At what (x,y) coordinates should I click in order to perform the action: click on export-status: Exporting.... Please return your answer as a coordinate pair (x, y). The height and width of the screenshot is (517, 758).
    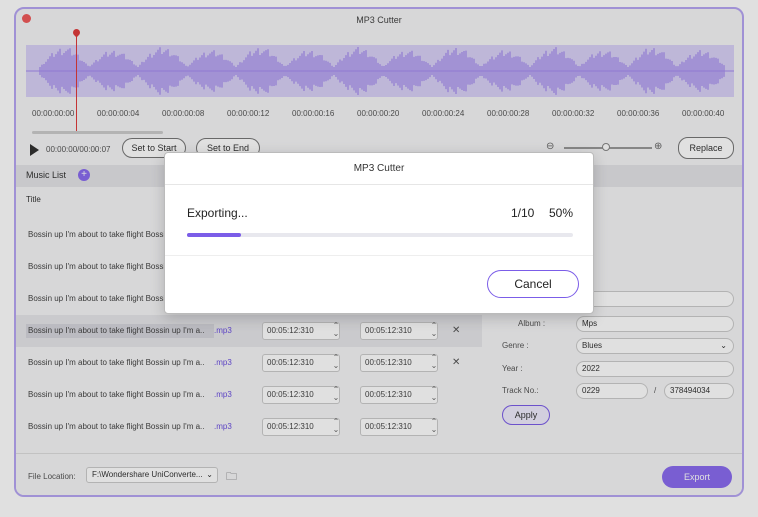
    Looking at the image, I should click on (217, 213).